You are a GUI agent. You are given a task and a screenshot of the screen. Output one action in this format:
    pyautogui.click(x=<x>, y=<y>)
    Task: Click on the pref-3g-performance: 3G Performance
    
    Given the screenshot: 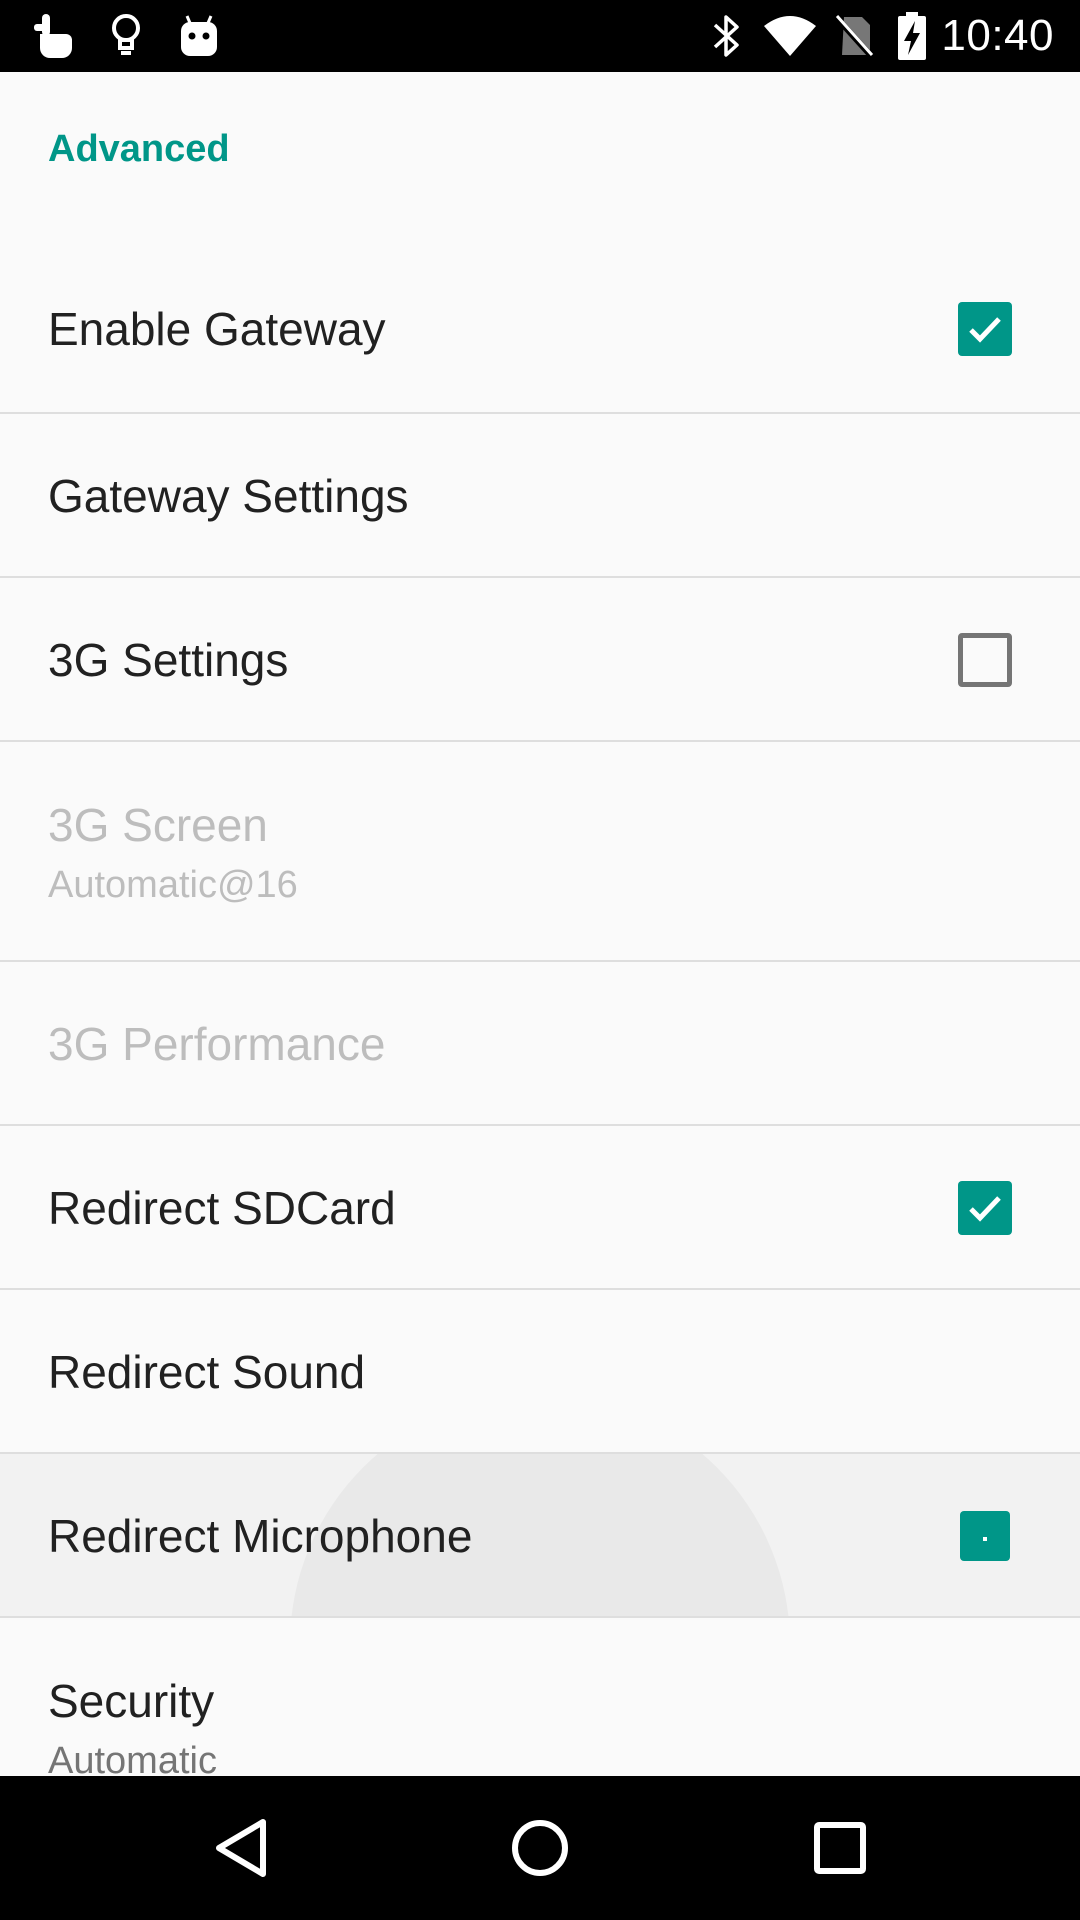 What is the action you would take?
    pyautogui.click(x=540, y=1044)
    